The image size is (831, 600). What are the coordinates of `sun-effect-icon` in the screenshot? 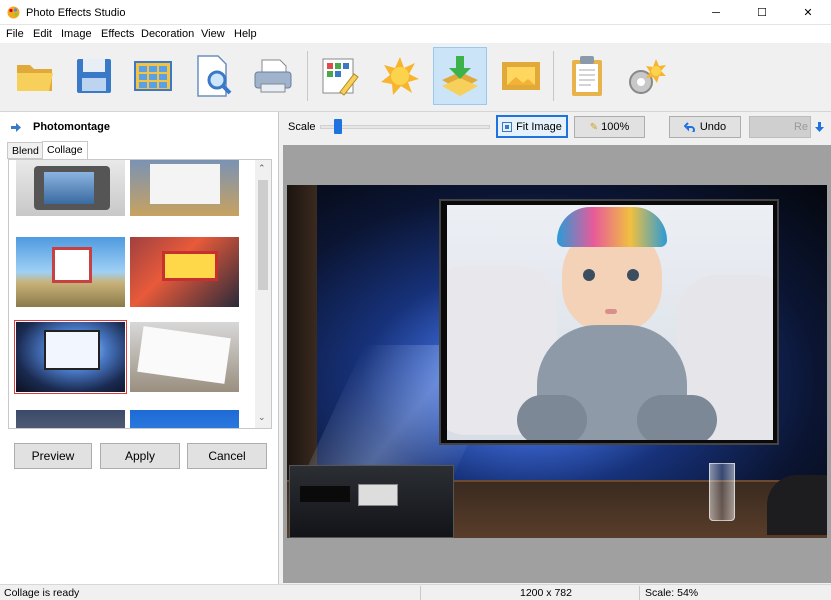 It's located at (400, 76).